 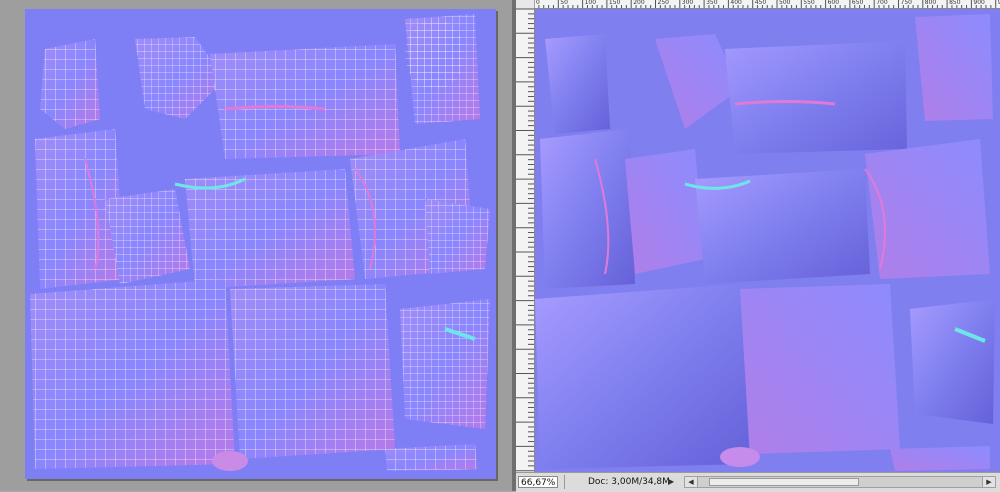 I want to click on document-size-info: Doc: 3,00M/34,8M, so click(x=629, y=482).